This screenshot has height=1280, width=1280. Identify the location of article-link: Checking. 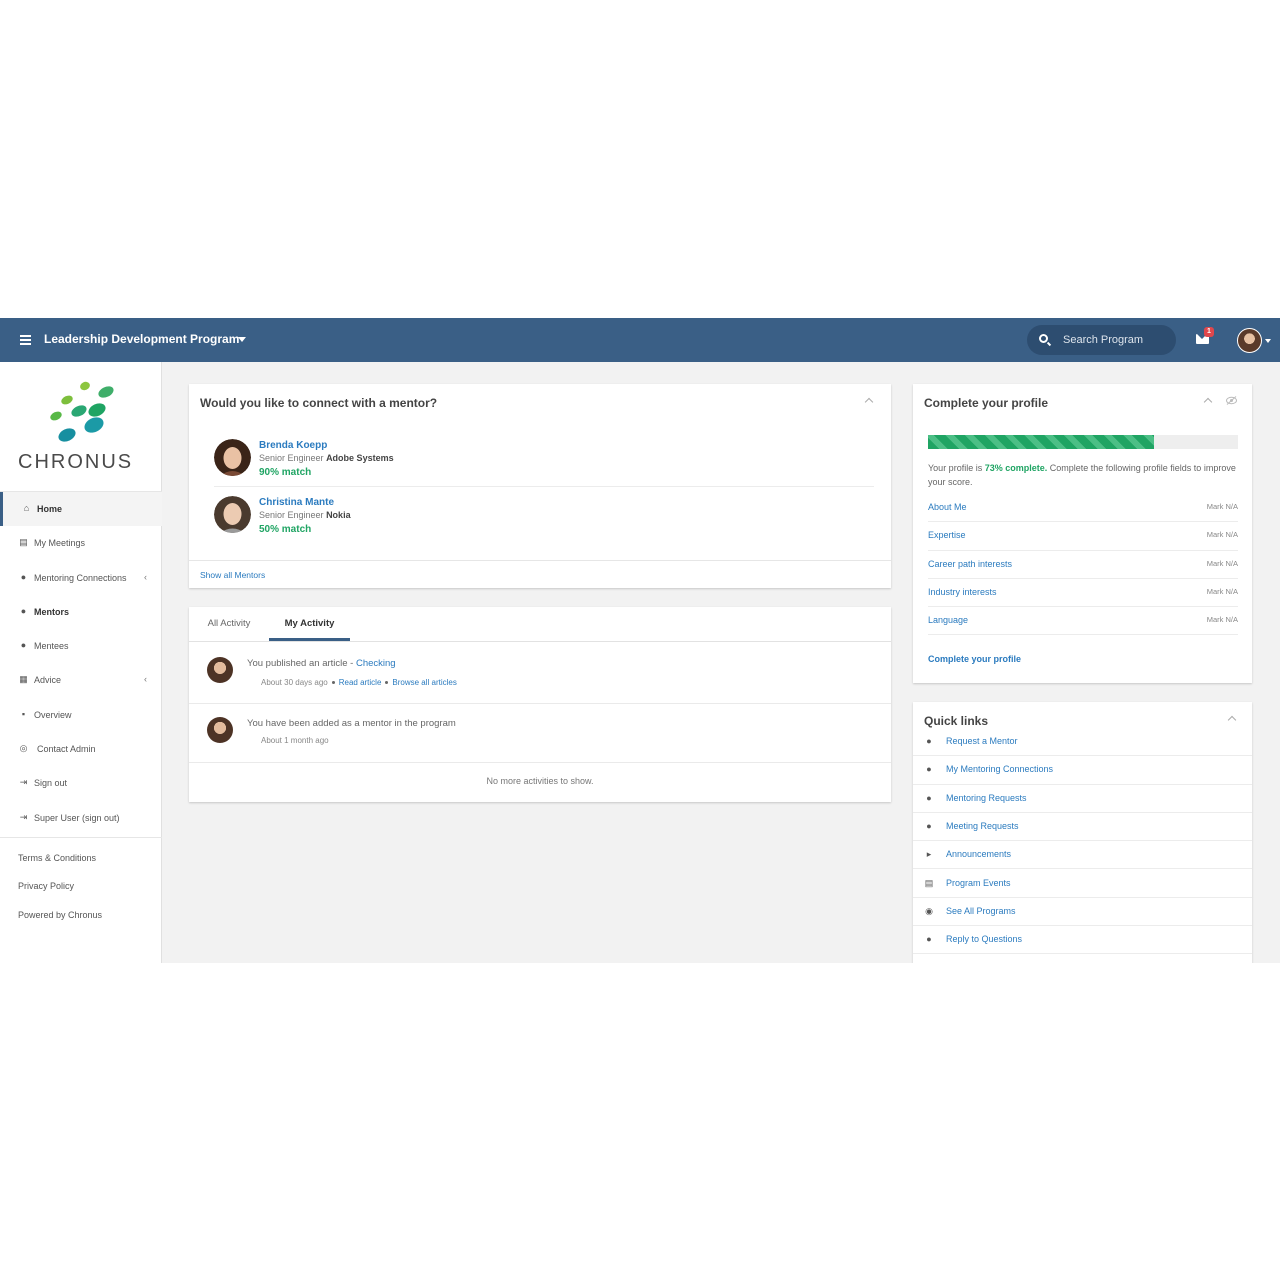
(376, 663).